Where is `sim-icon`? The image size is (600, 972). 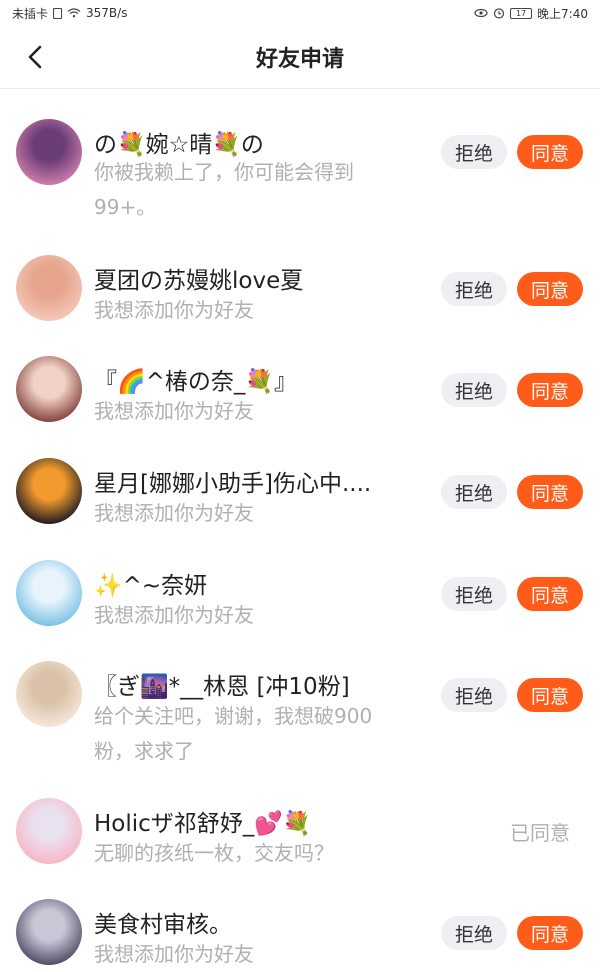 sim-icon is located at coordinates (58, 13).